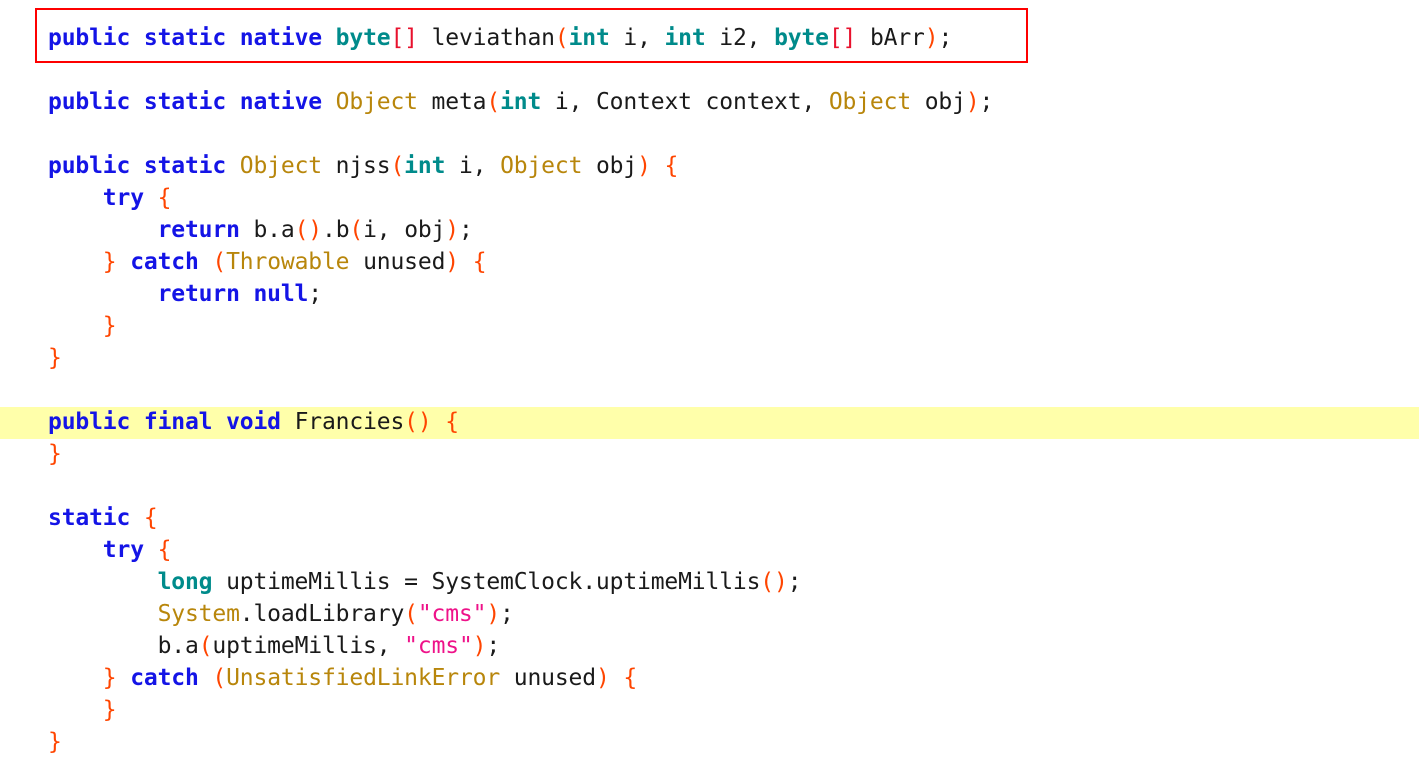 This screenshot has height=758, width=1419. I want to click on code-token-type: Throwable, so click(288, 262).